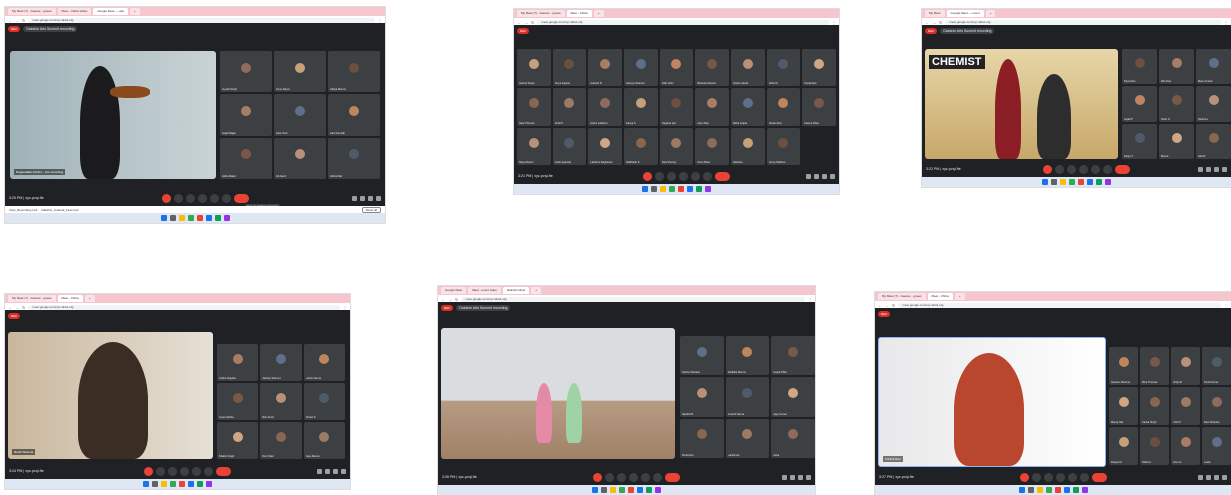  Describe the element at coordinates (454, 290) in the screenshot. I see `browser-tab: Google Meet` at that location.